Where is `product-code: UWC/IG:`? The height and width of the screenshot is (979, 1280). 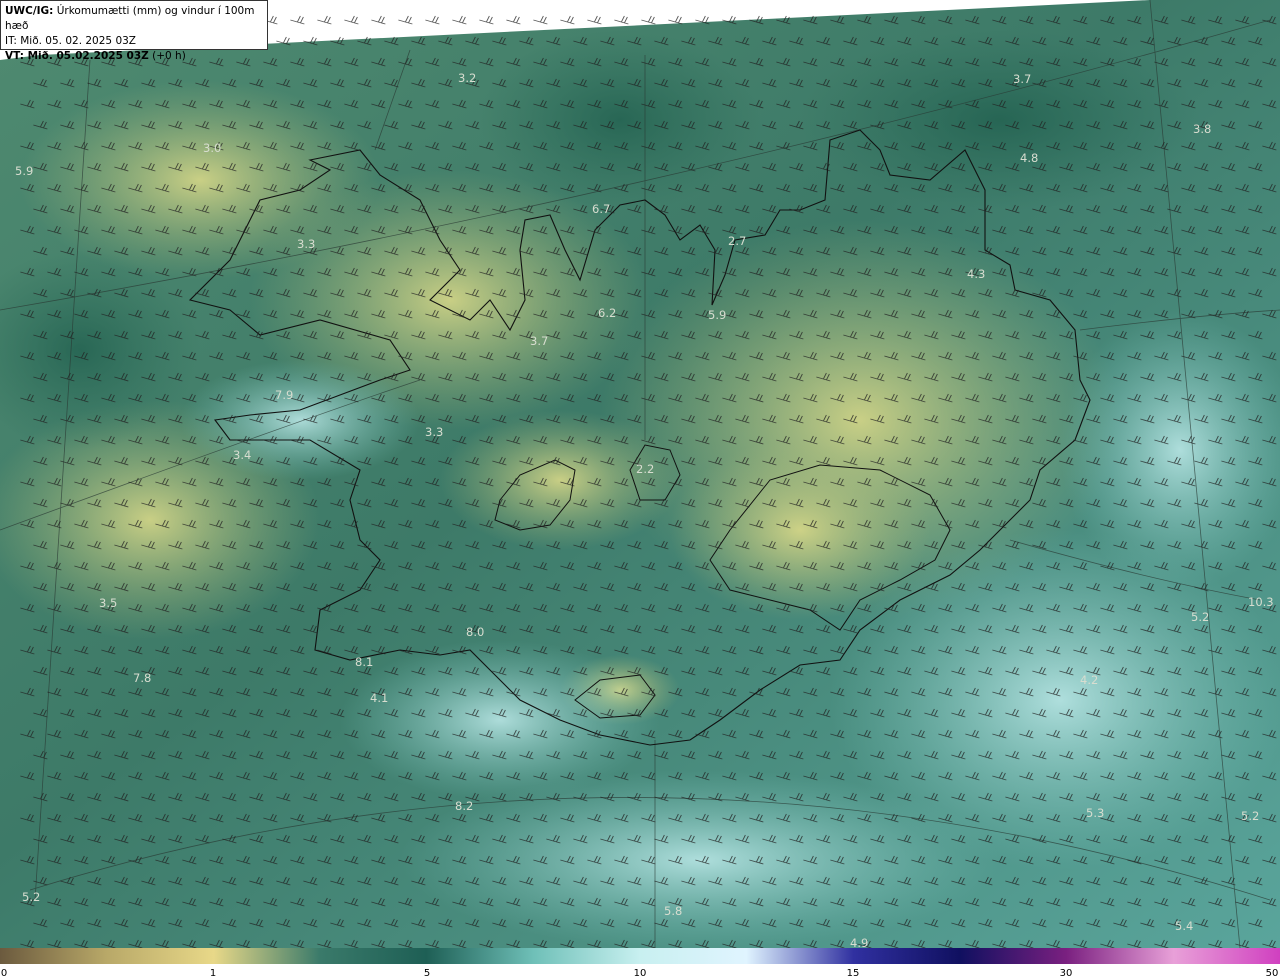
product-code: UWC/IG: is located at coordinates (29, 11).